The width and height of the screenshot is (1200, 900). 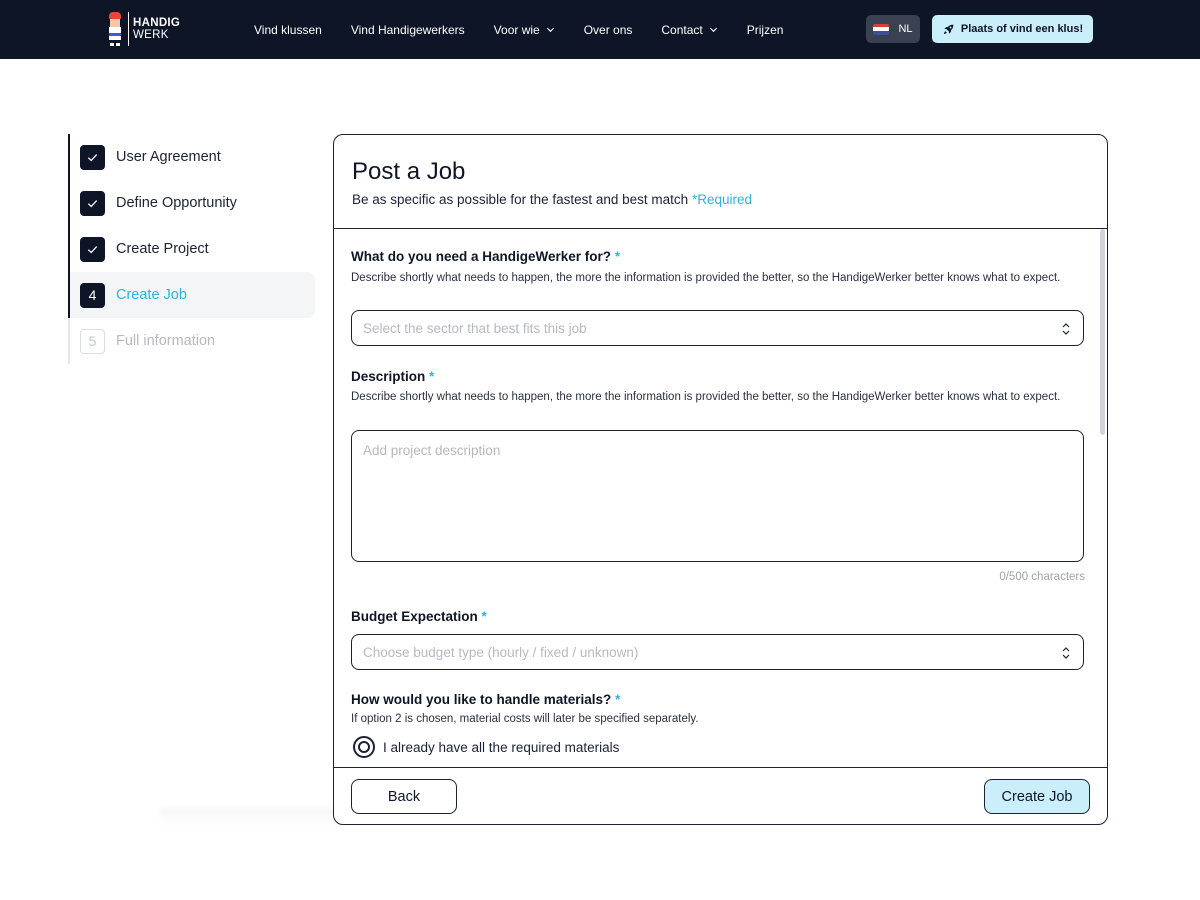 I want to click on back-button: Back, so click(x=404, y=796).